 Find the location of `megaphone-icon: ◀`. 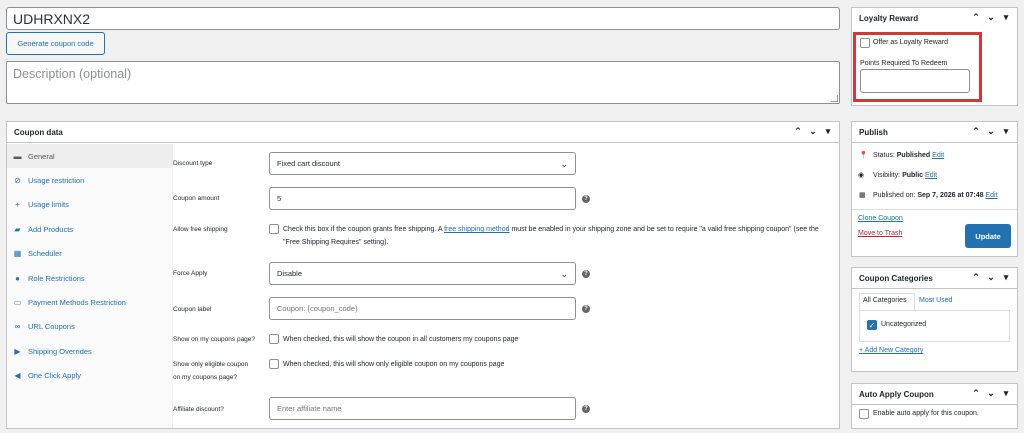

megaphone-icon: ◀ is located at coordinates (17, 376).